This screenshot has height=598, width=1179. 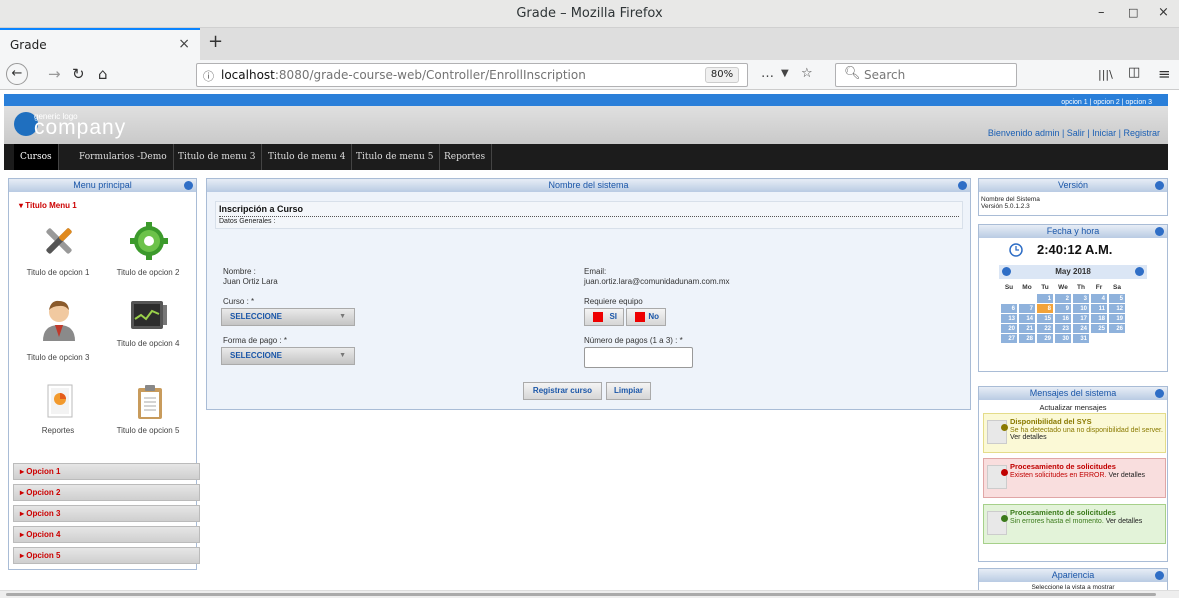 I want to click on calendar-day: 22, so click(x=1045, y=328).